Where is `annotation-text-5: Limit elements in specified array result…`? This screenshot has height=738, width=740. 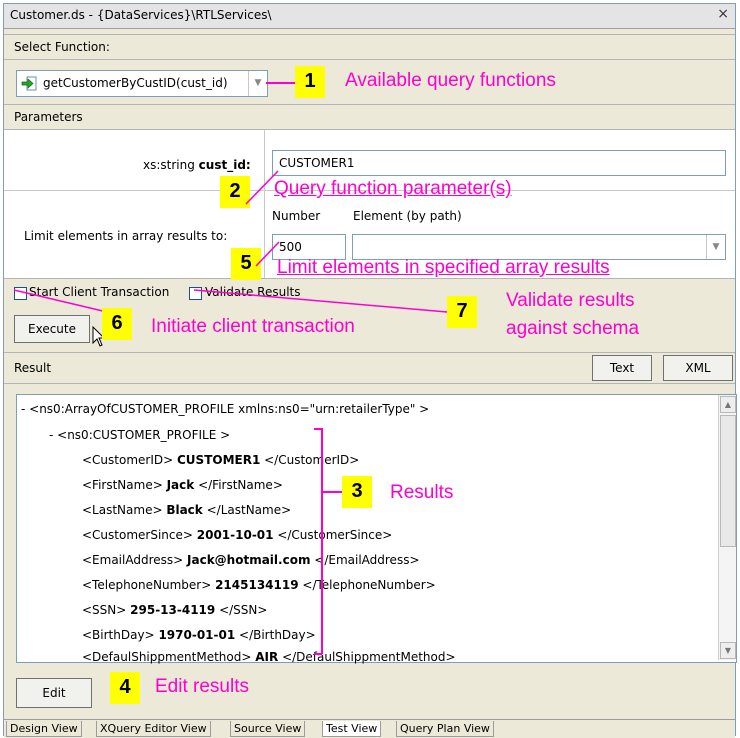
annotation-text-5: Limit elements in specified array result… is located at coordinates (443, 267).